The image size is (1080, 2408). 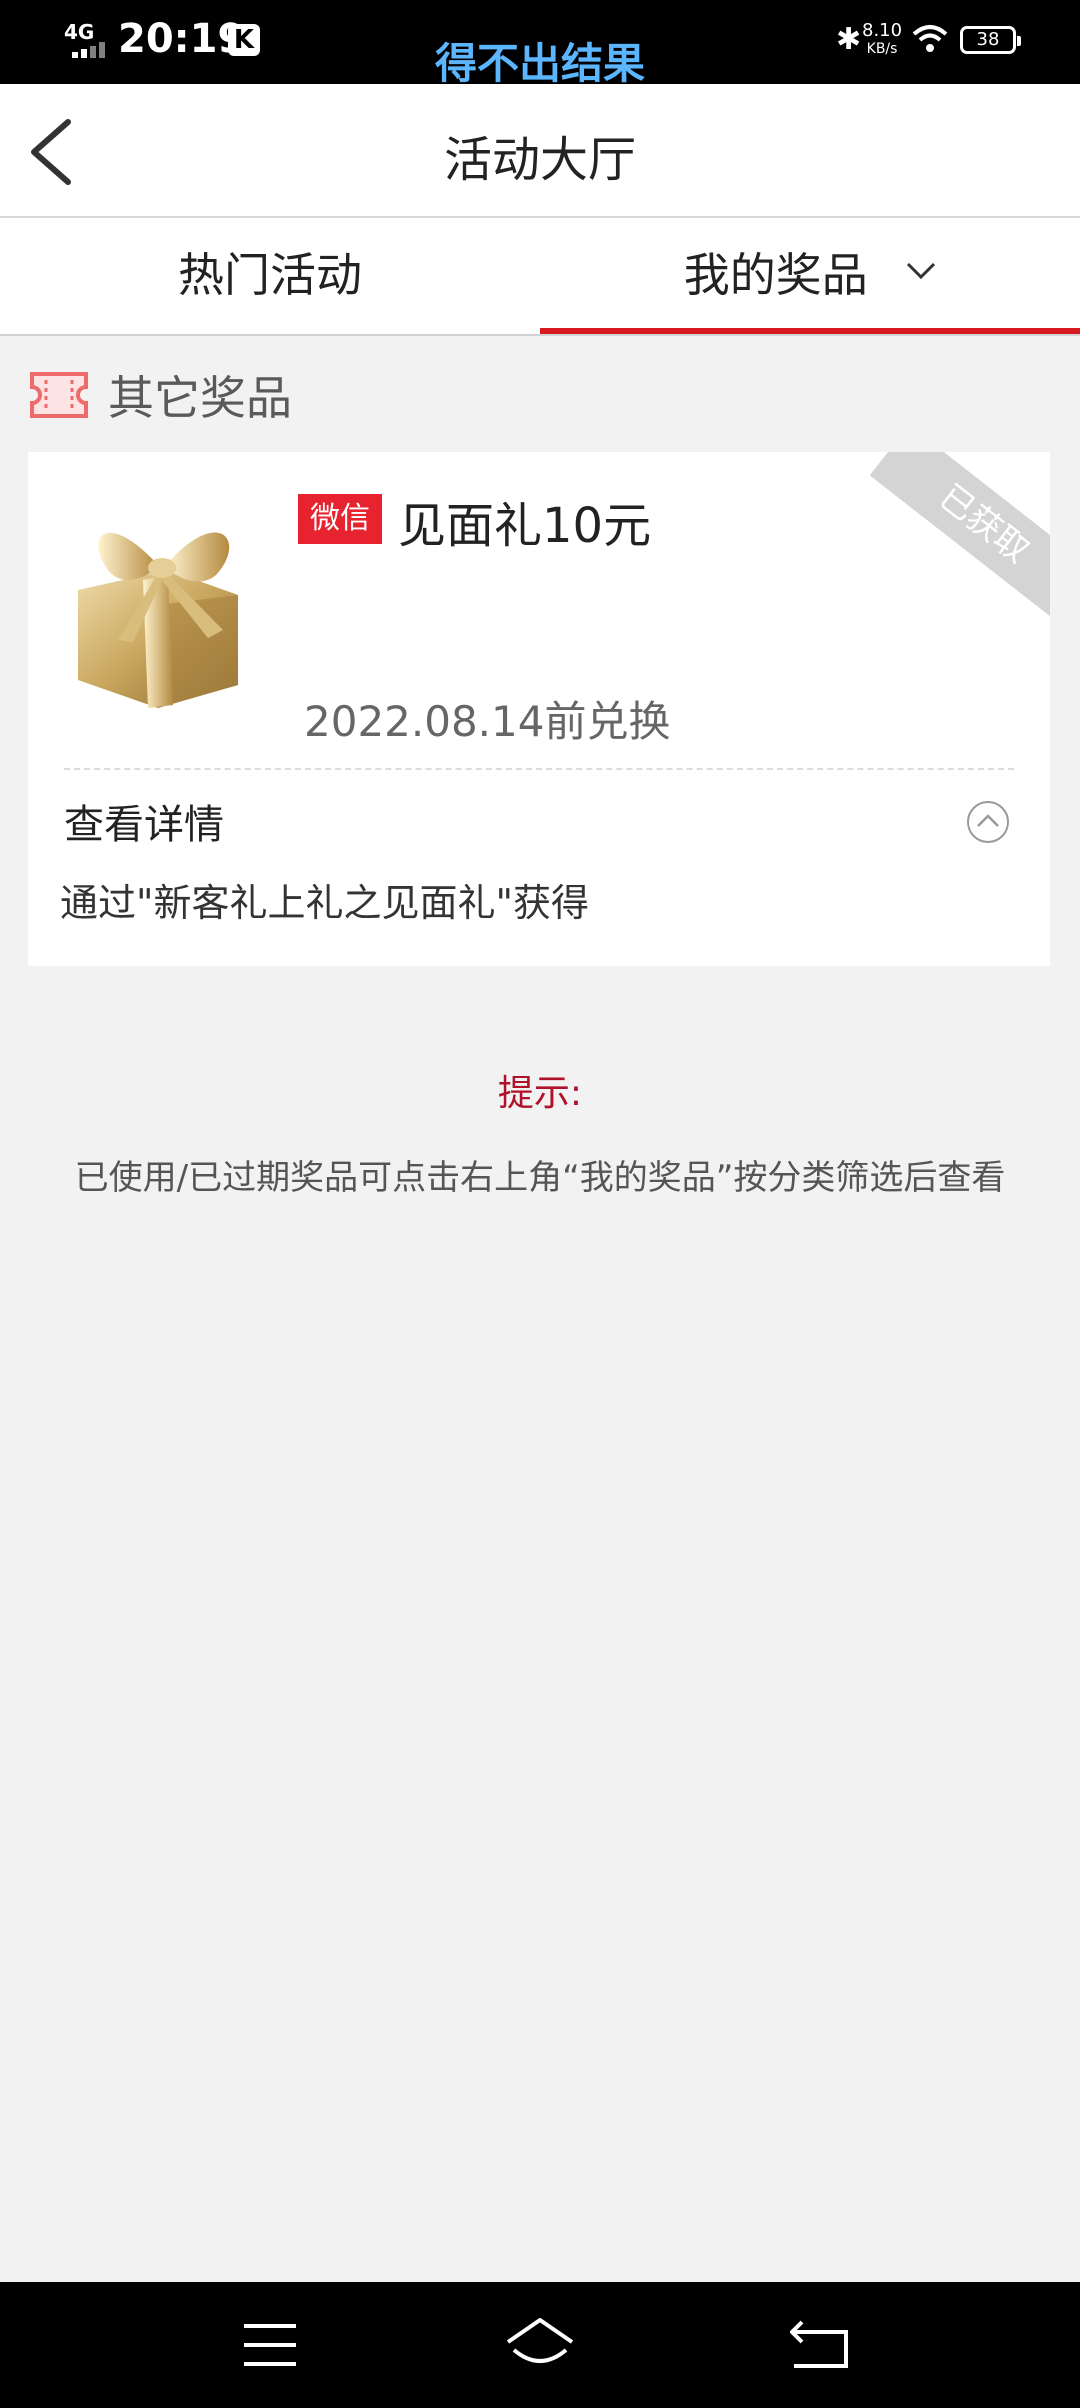 I want to click on bluetooth-icon: ✱, so click(x=849, y=39).